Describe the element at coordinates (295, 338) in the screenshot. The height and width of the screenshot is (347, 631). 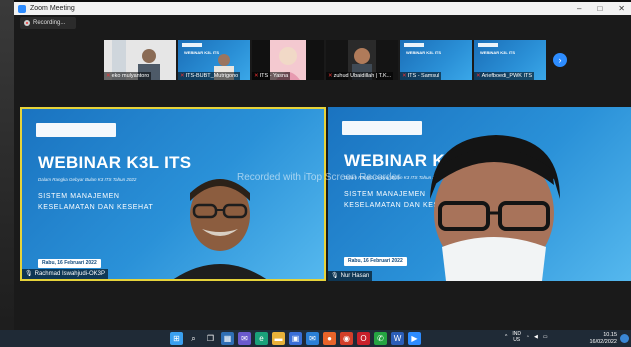
I see `store-icon: ▣` at that location.